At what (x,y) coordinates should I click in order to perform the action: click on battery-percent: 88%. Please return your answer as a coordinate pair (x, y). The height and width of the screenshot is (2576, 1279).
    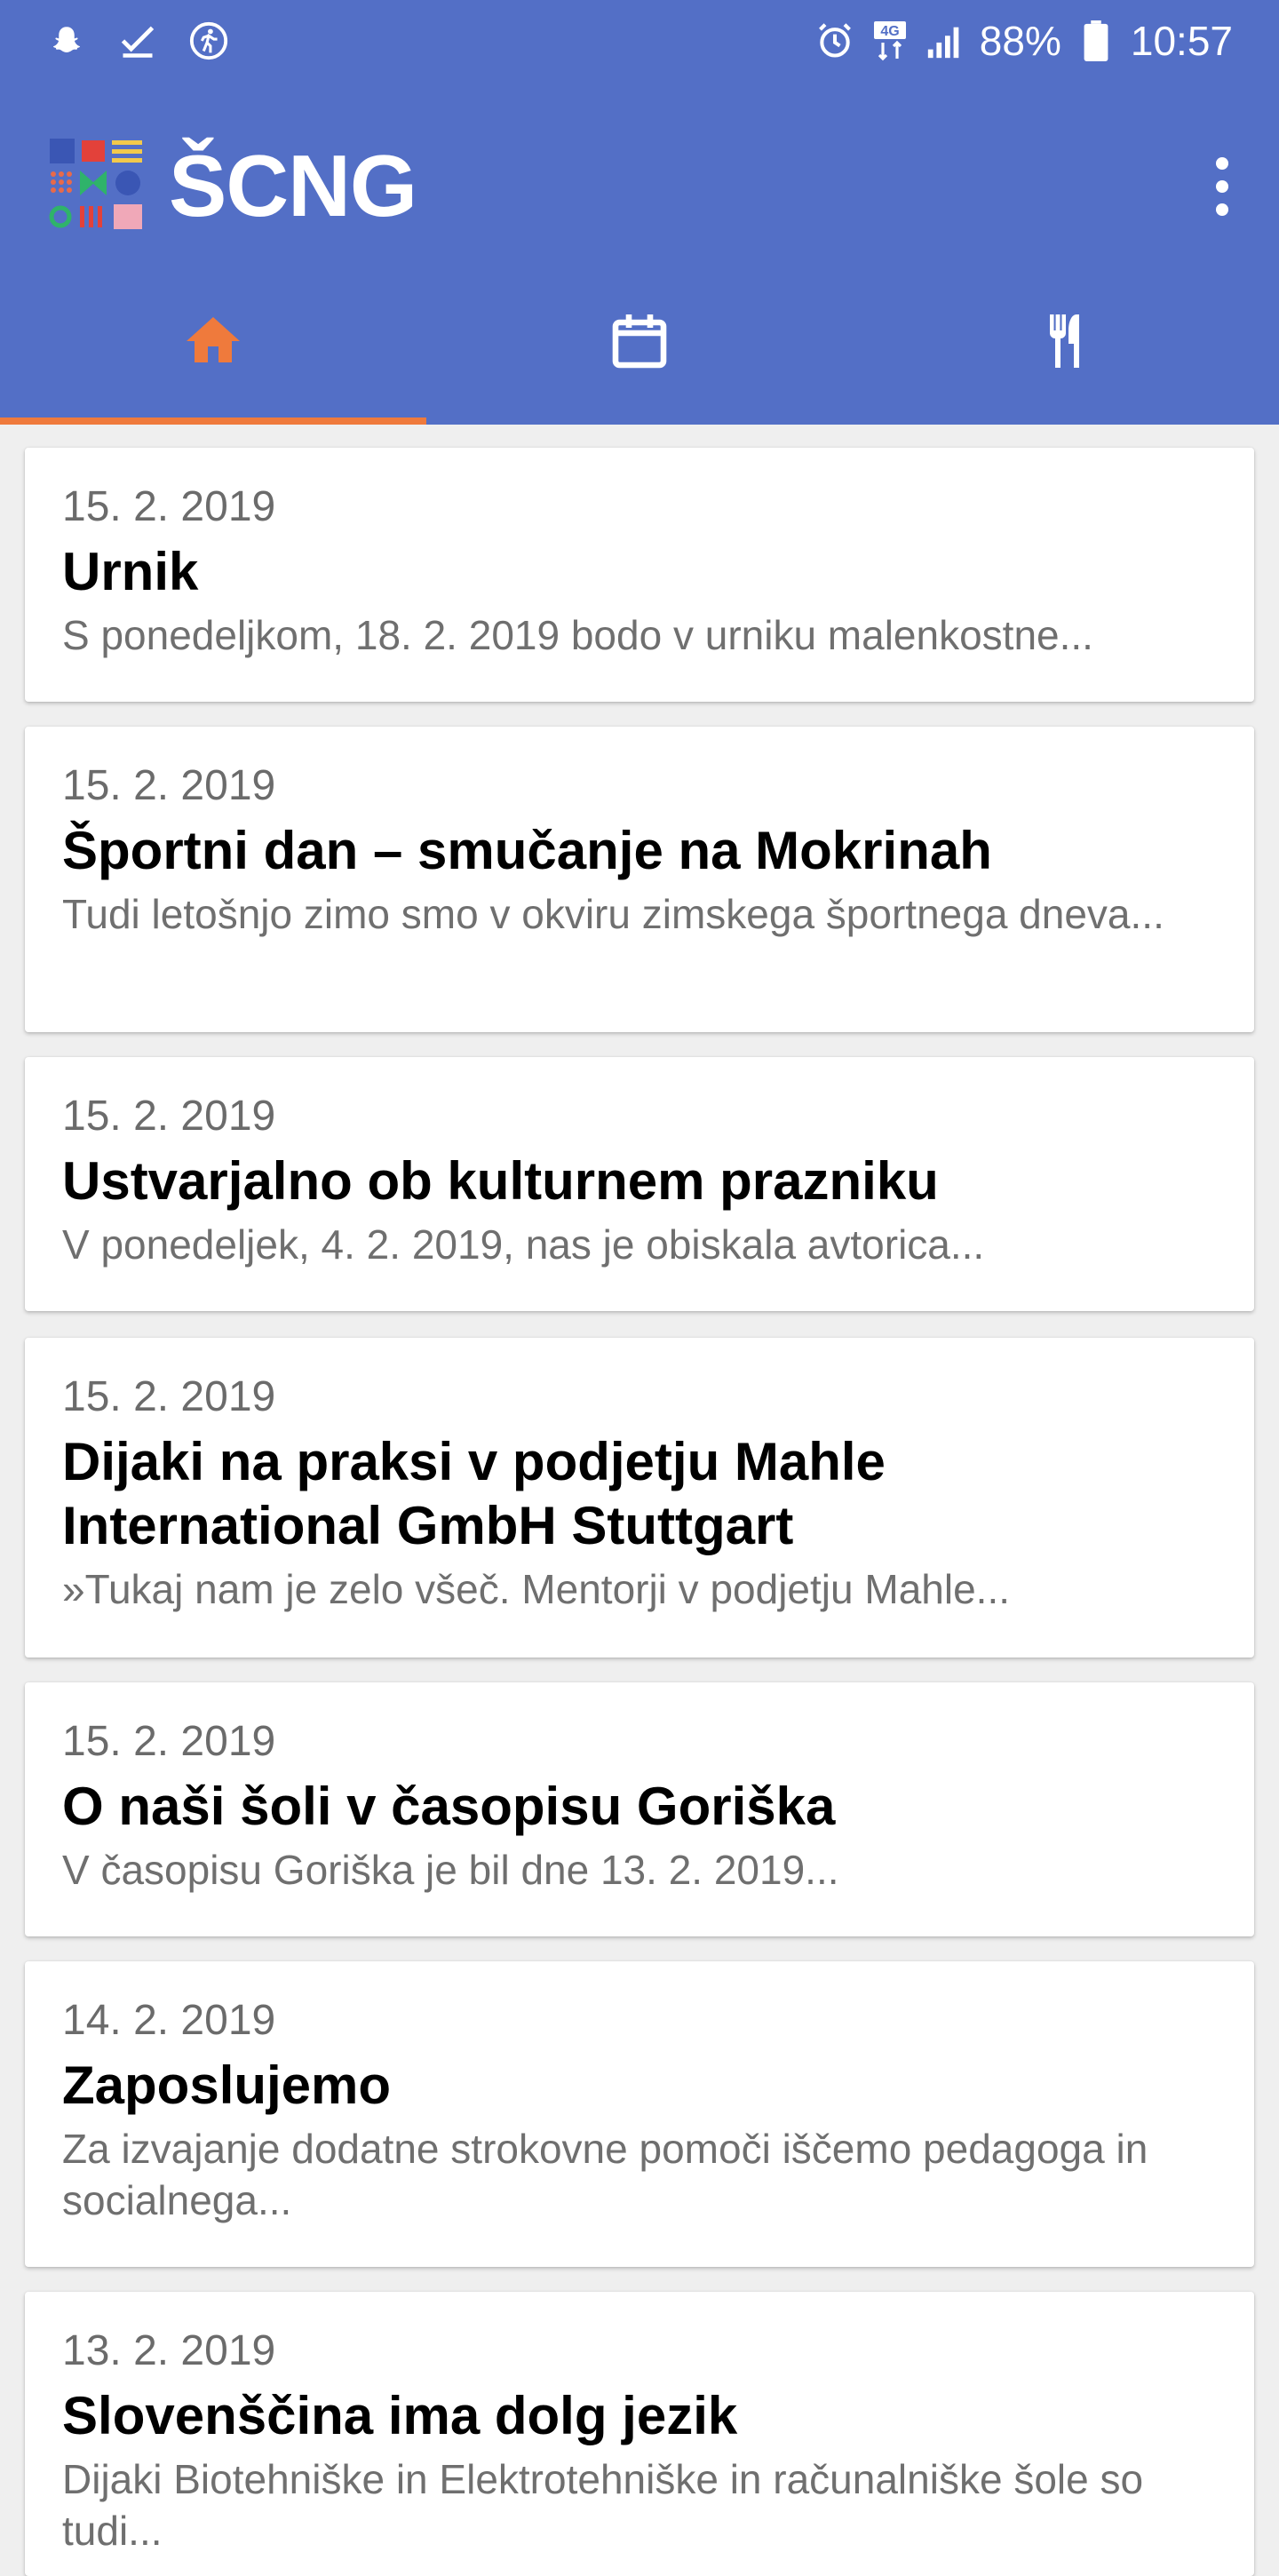
    Looking at the image, I should click on (1020, 41).